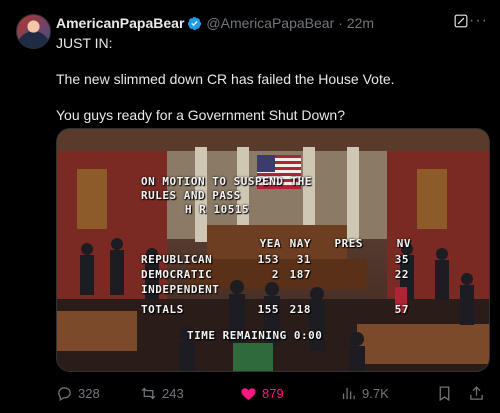 The image size is (500, 413). I want to click on share-button, so click(479, 393).